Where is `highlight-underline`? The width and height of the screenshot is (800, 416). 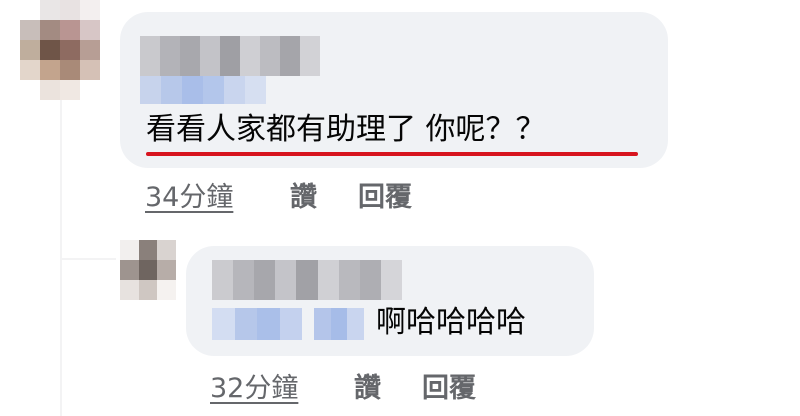 highlight-underline is located at coordinates (392, 154).